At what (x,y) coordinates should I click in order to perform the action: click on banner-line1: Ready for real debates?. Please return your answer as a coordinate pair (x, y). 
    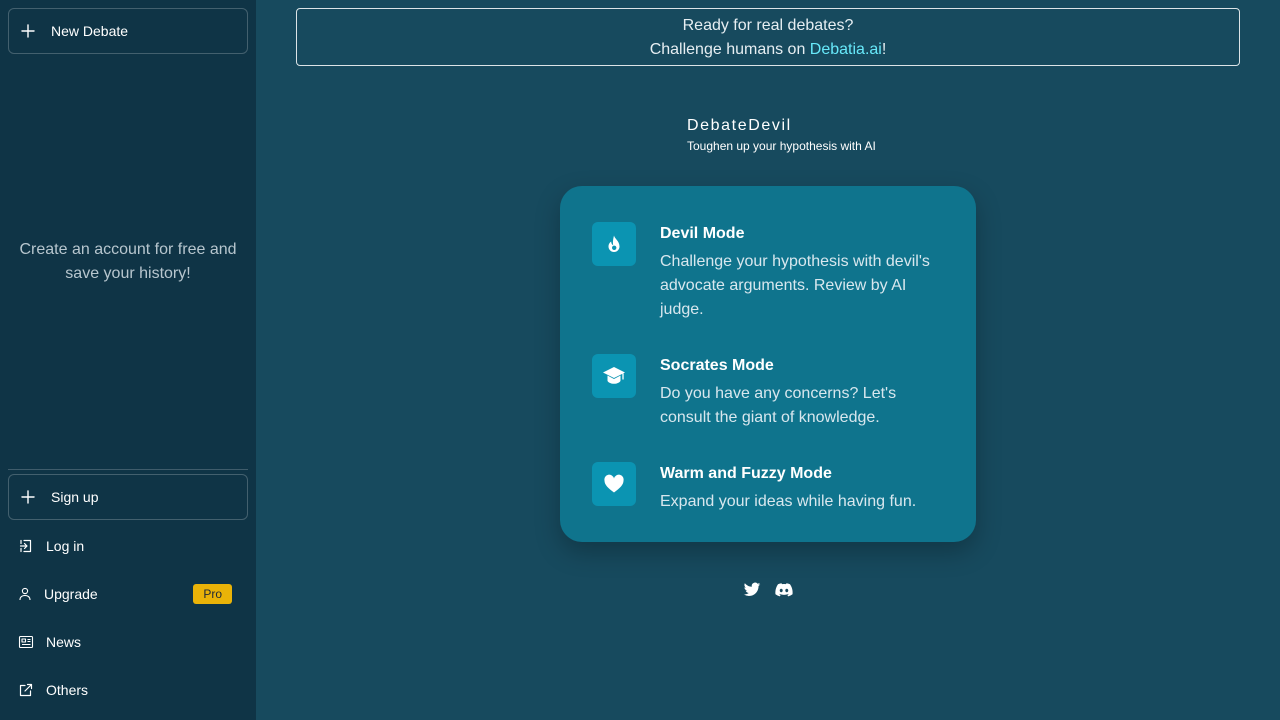
    Looking at the image, I should click on (768, 25).